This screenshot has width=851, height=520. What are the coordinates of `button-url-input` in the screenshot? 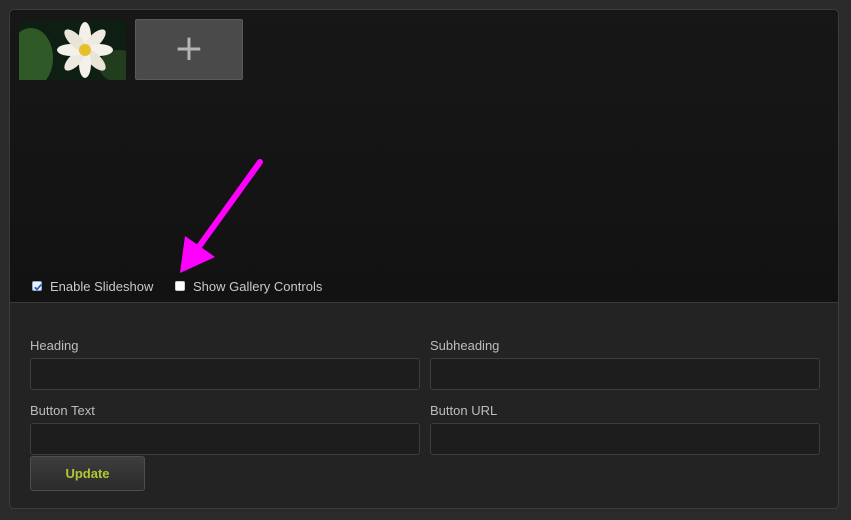 It's located at (625, 439).